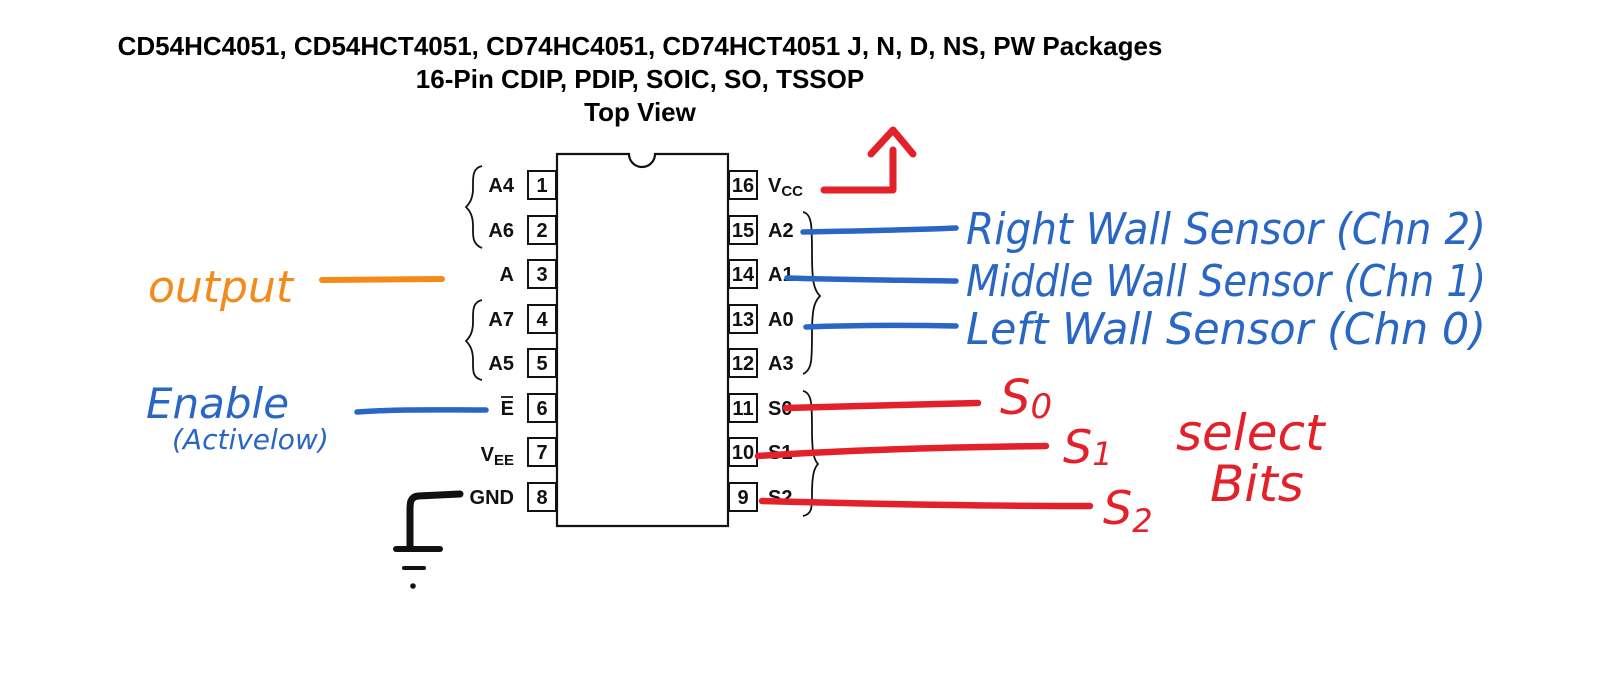 This screenshot has width=1600, height=673. Describe the element at coordinates (926, 503) in the screenshot. I see `s2-line` at that location.